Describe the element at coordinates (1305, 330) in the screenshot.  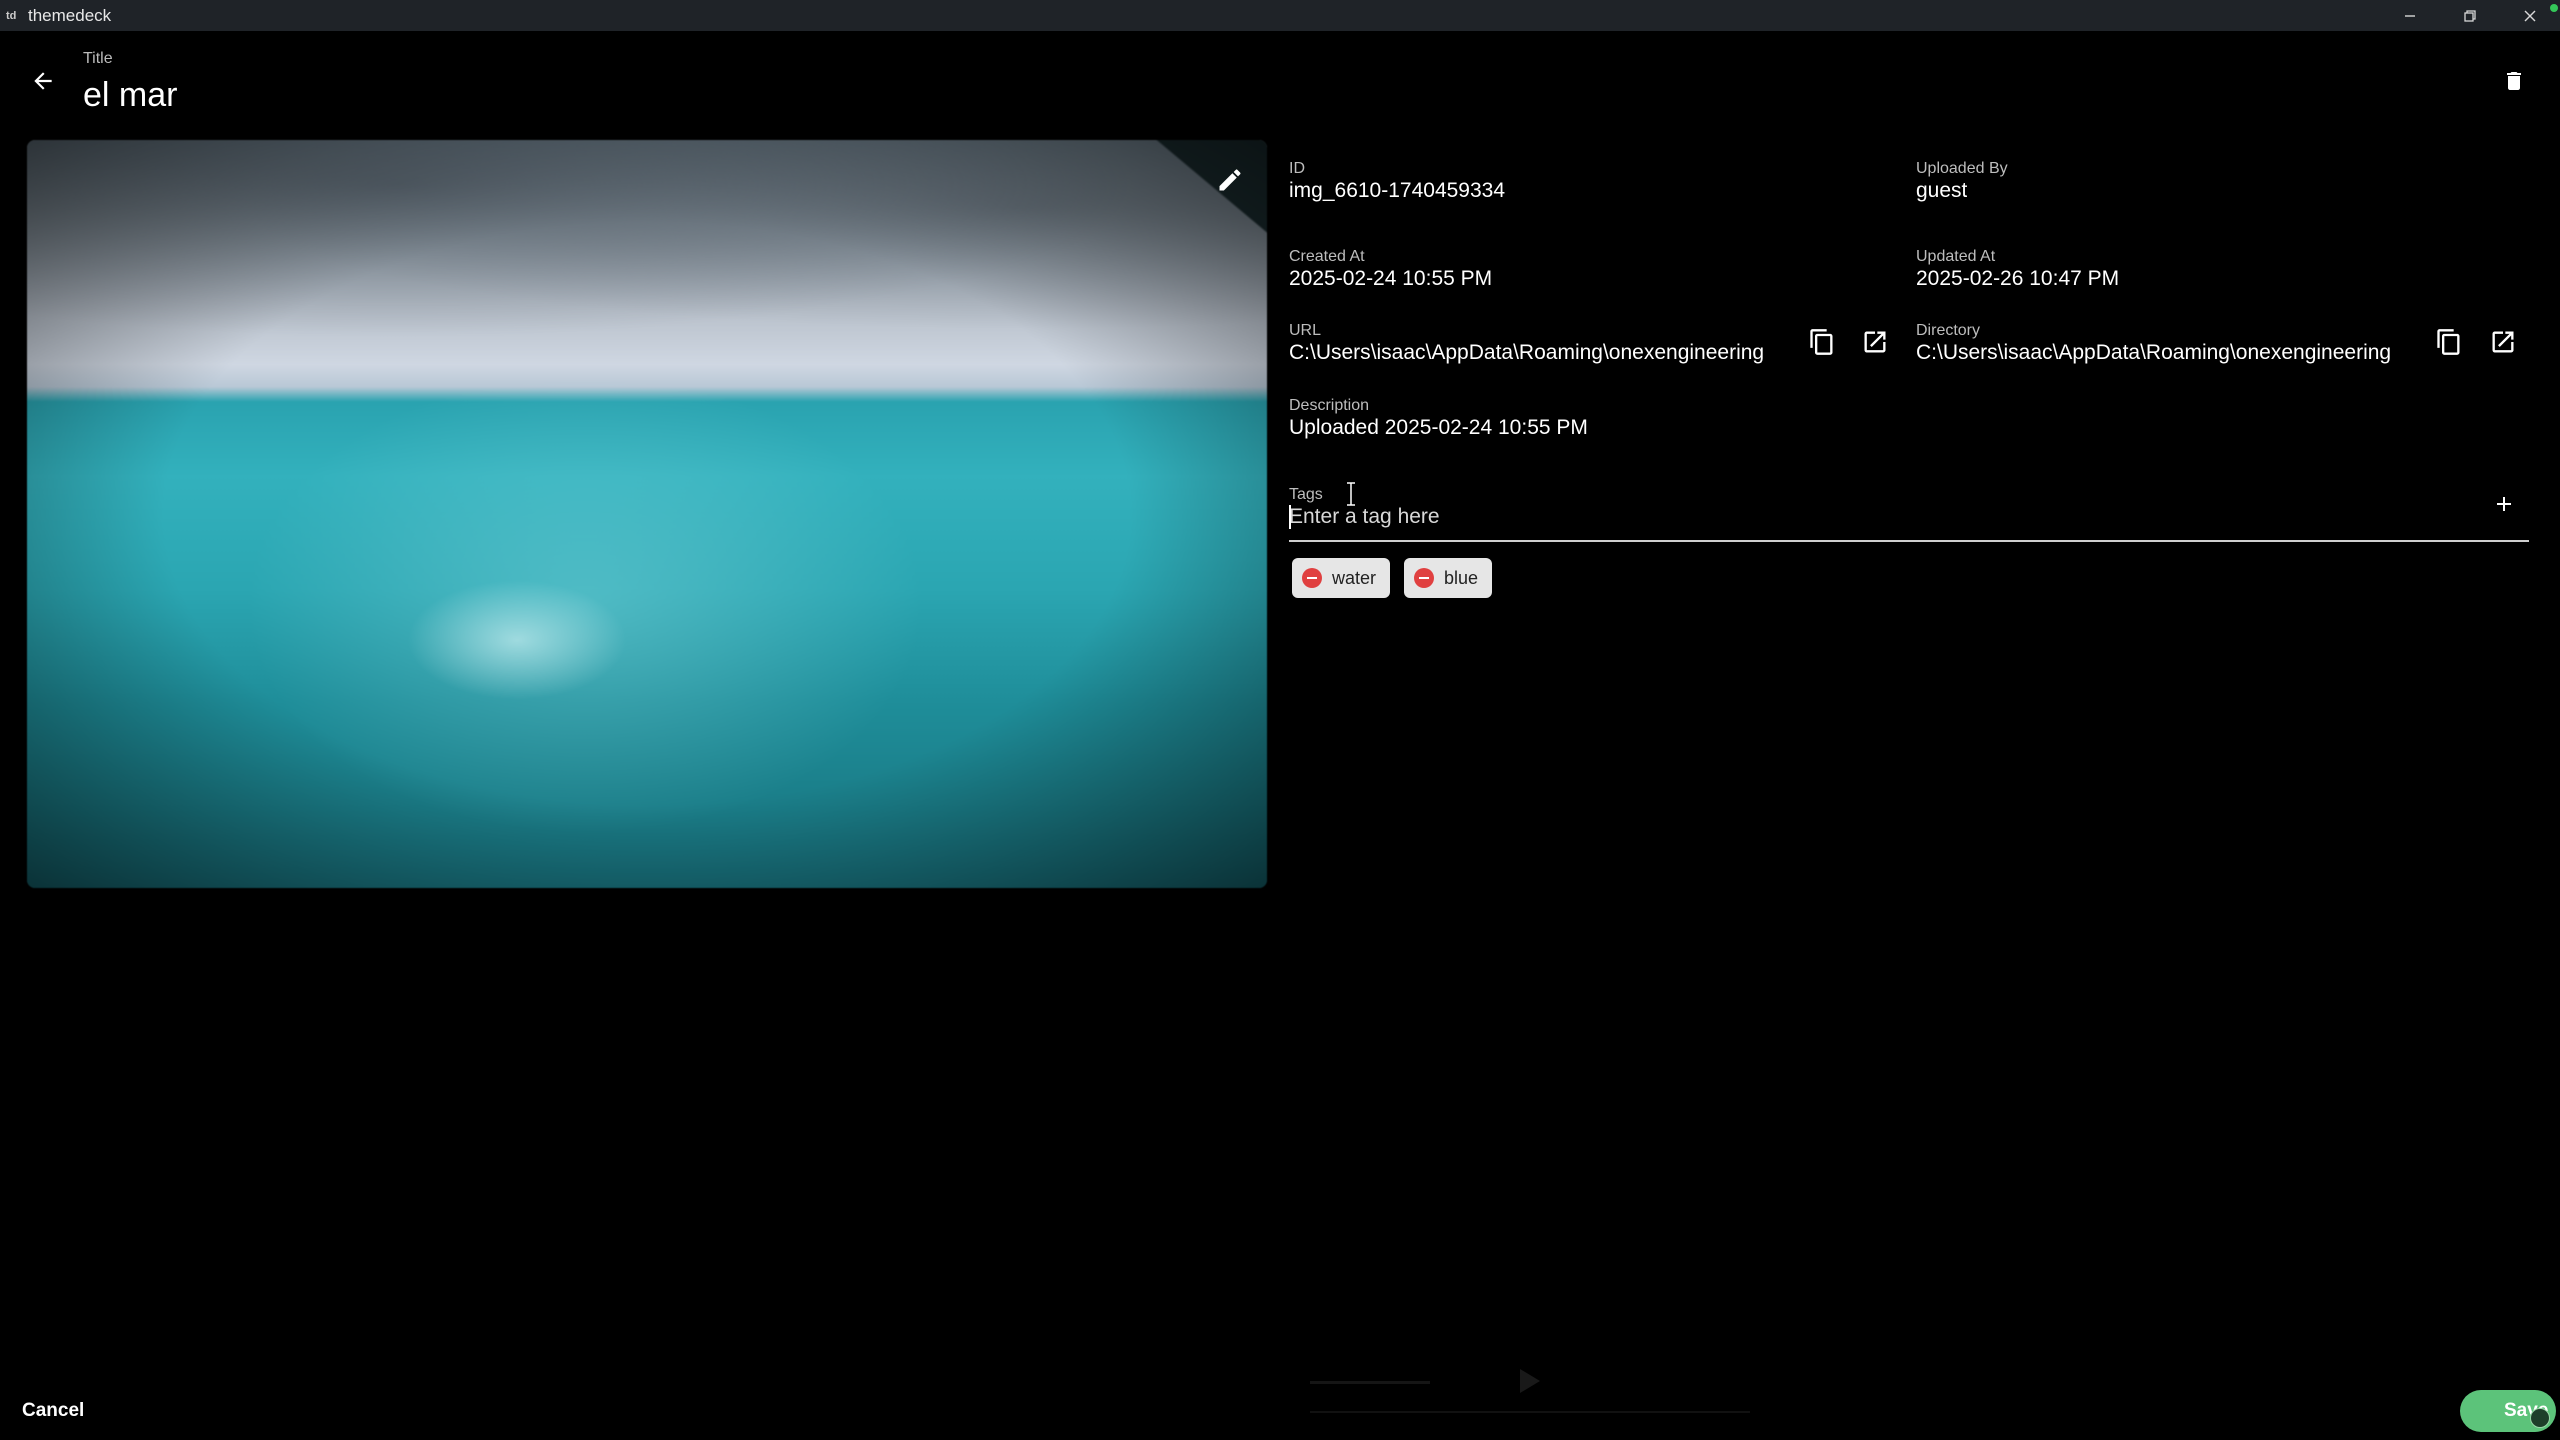
I see `url-label: URL` at that location.